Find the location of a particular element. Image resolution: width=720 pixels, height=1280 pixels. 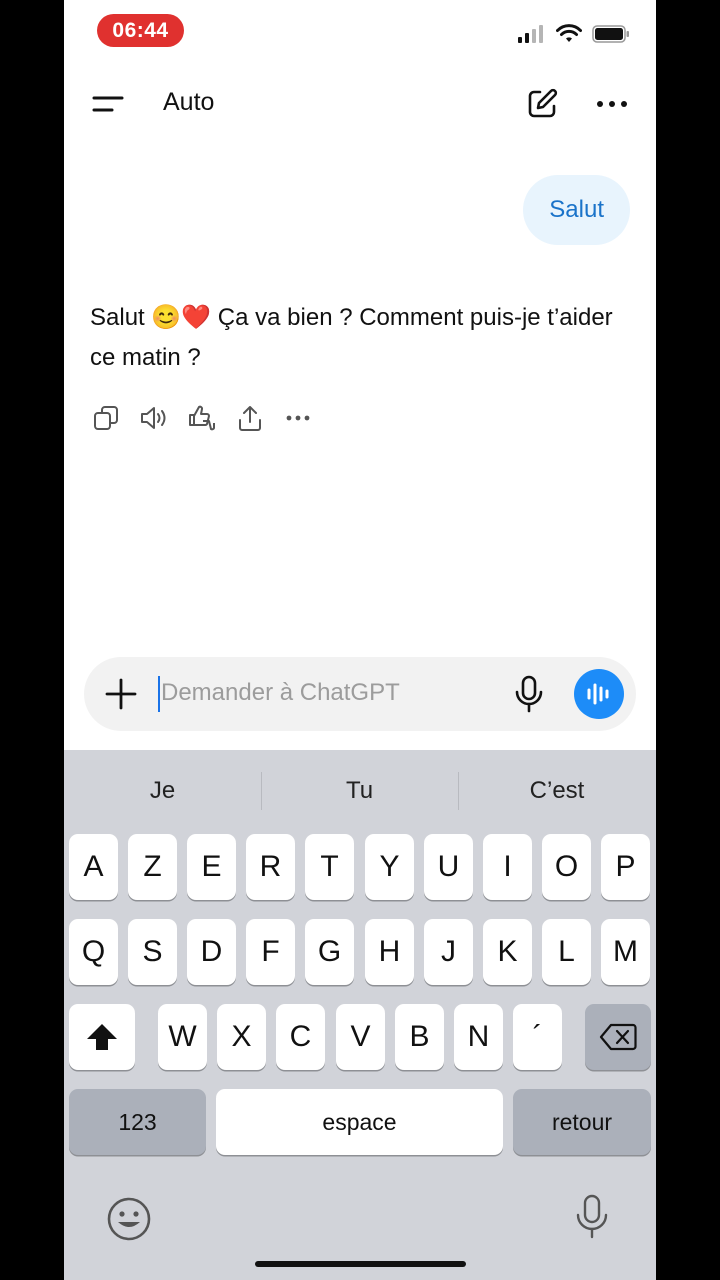

suggestion-1: Je is located at coordinates (162, 791).